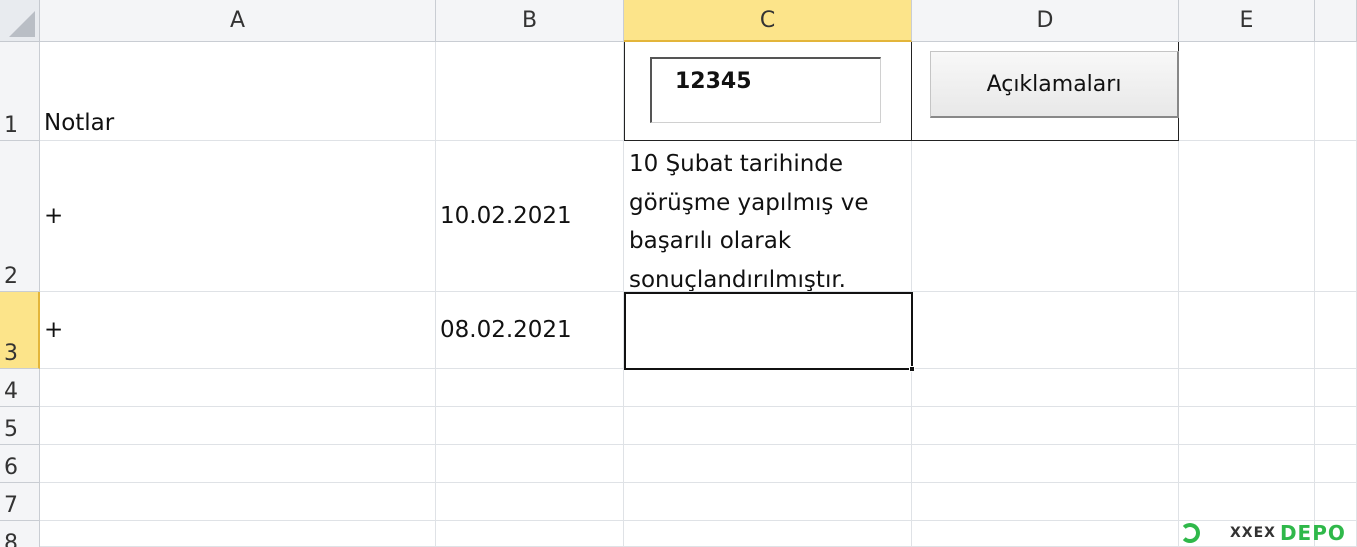  Describe the element at coordinates (20, 426) in the screenshot. I see `row-header-5: 5` at that location.